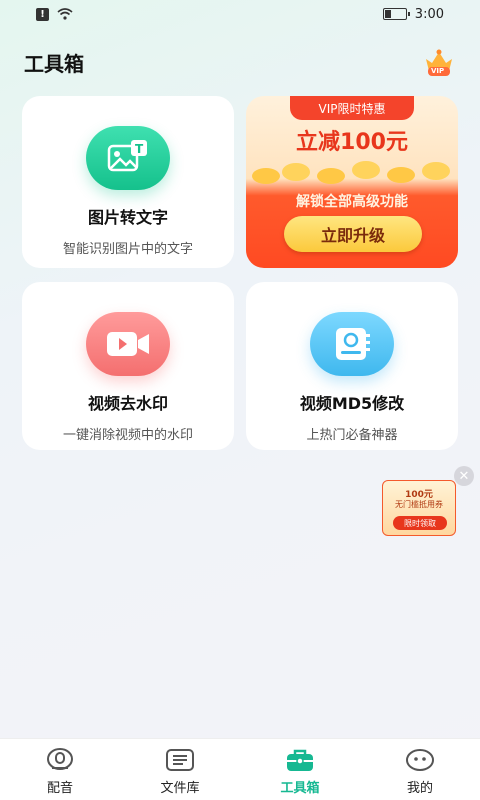 The width and height of the screenshot is (480, 800). Describe the element at coordinates (127, 403) in the screenshot. I see `tool-title: 视频去水印` at that location.